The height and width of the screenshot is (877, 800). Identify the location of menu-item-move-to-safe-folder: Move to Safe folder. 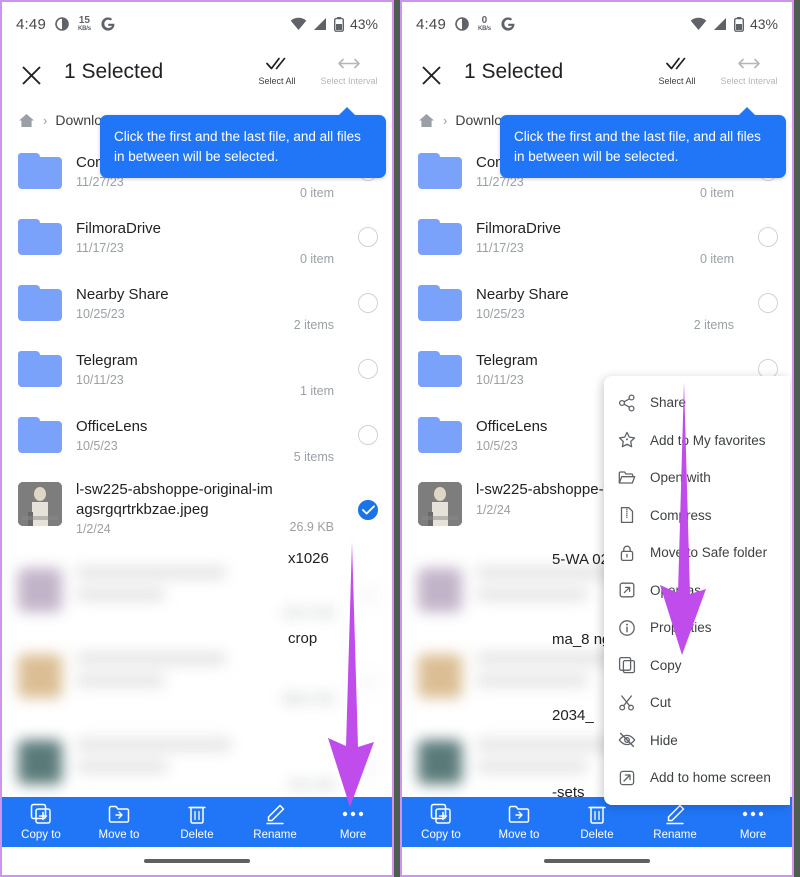
(697, 553).